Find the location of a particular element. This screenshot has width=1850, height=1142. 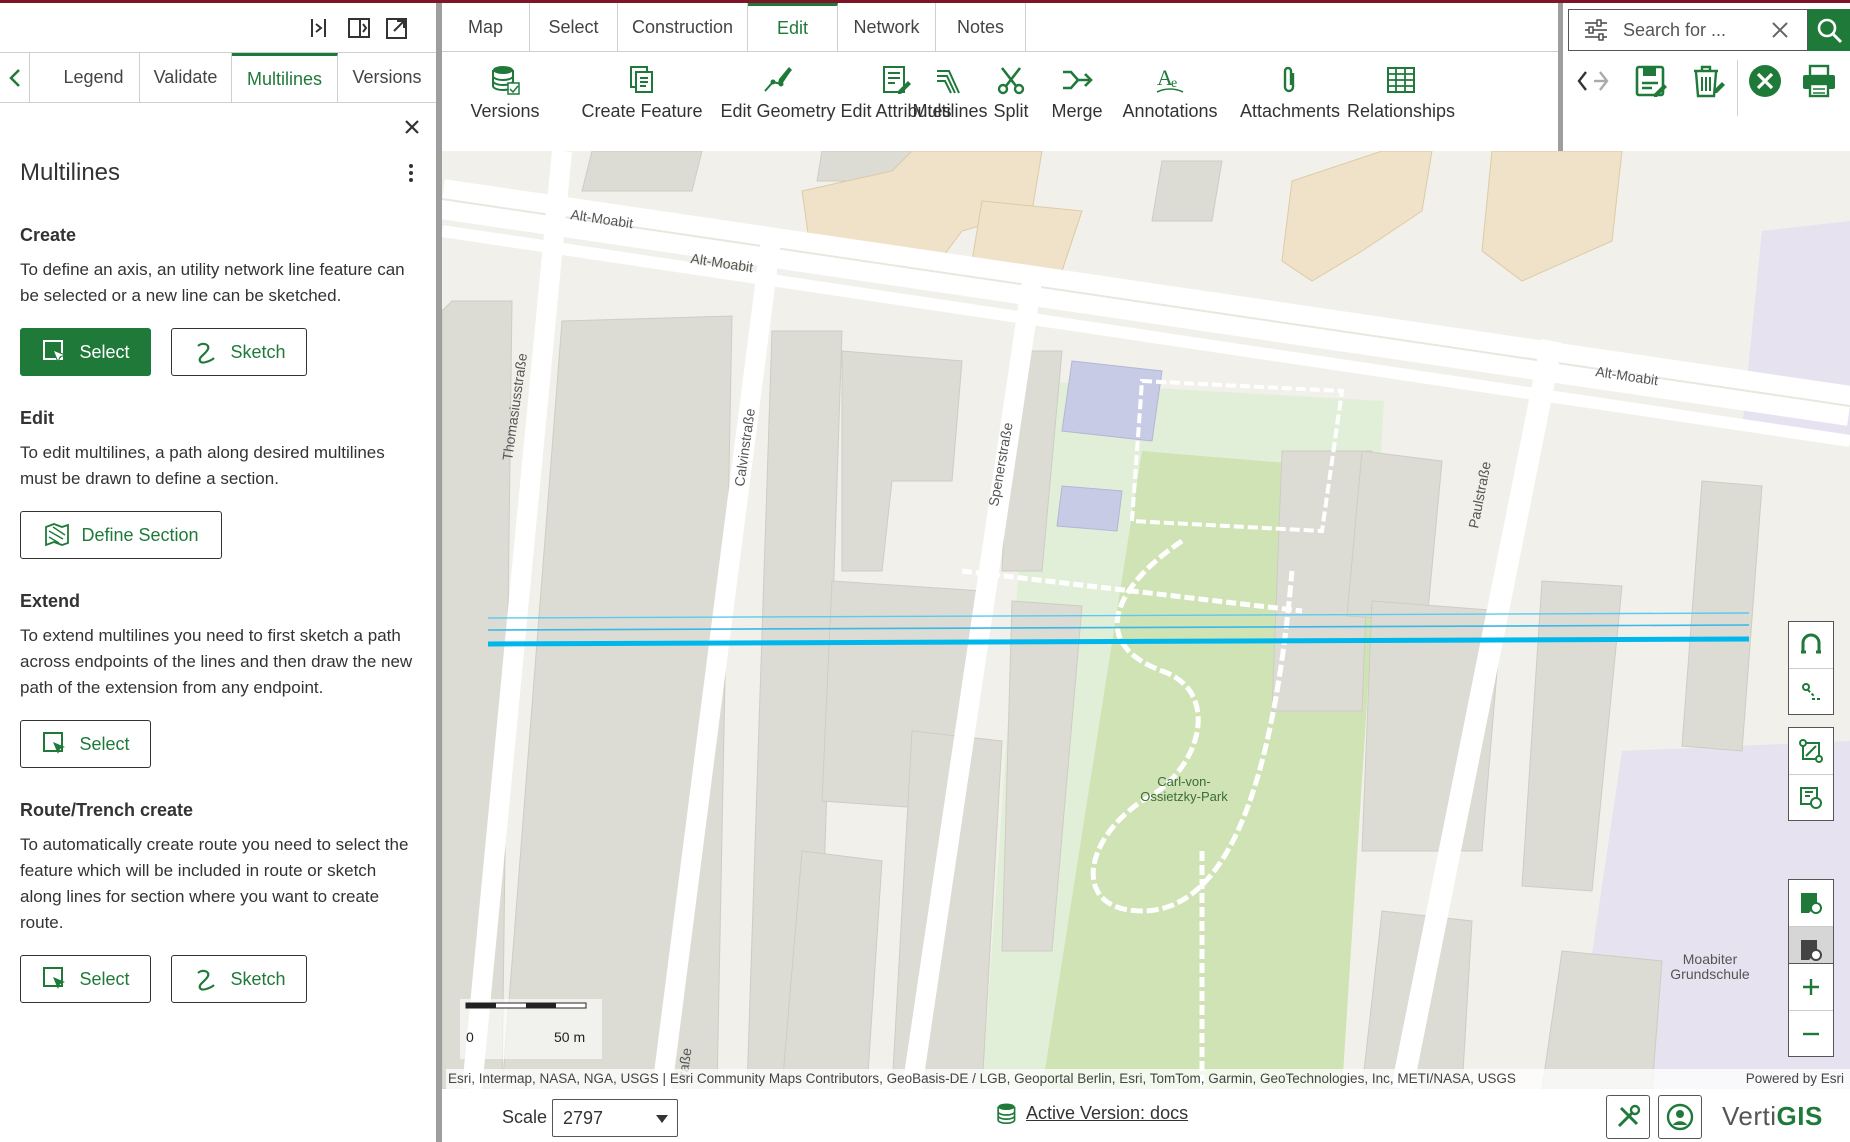

print-icon is located at coordinates (1819, 81).